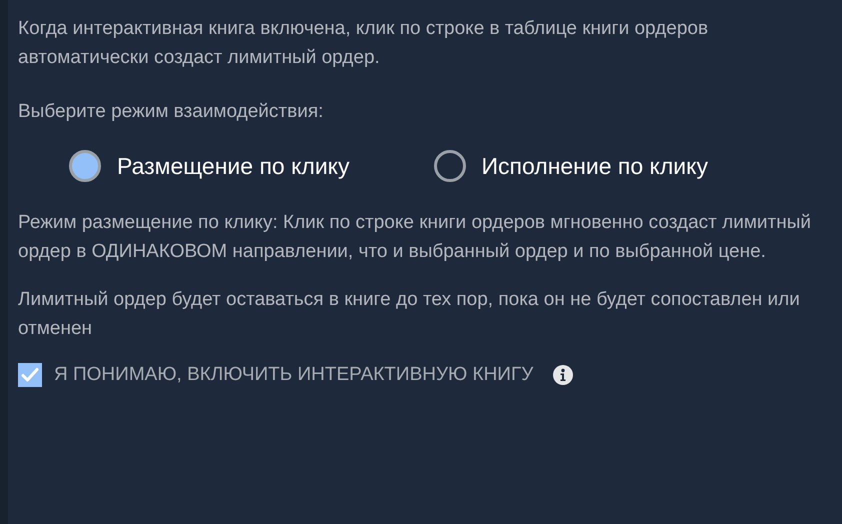 The width and height of the screenshot is (842, 524). What do you see at coordinates (171, 112) in the screenshot?
I see `mode-prompt: Выберите режим взаимодействия:` at bounding box center [171, 112].